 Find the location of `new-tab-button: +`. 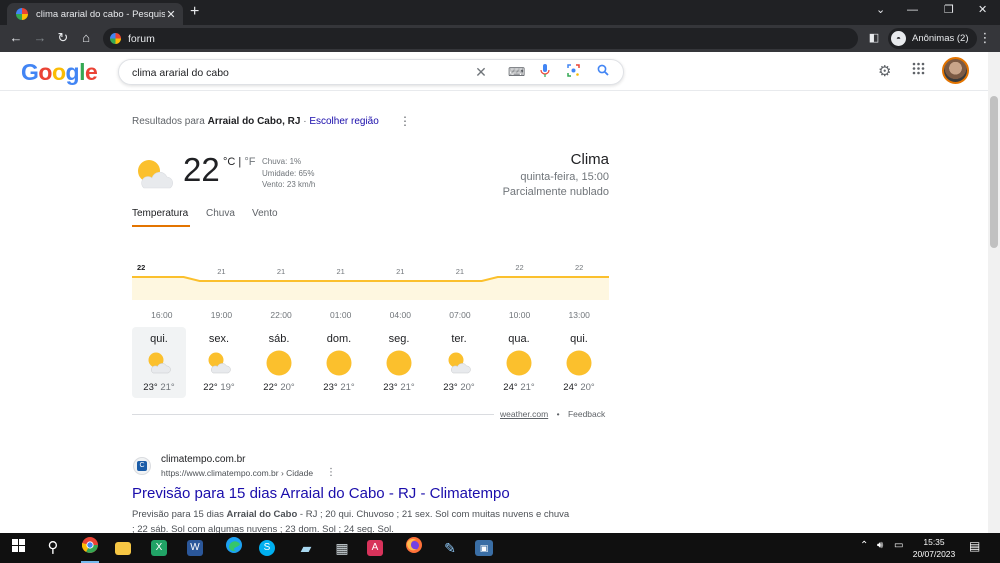

new-tab-button: + is located at coordinates (194, 12).